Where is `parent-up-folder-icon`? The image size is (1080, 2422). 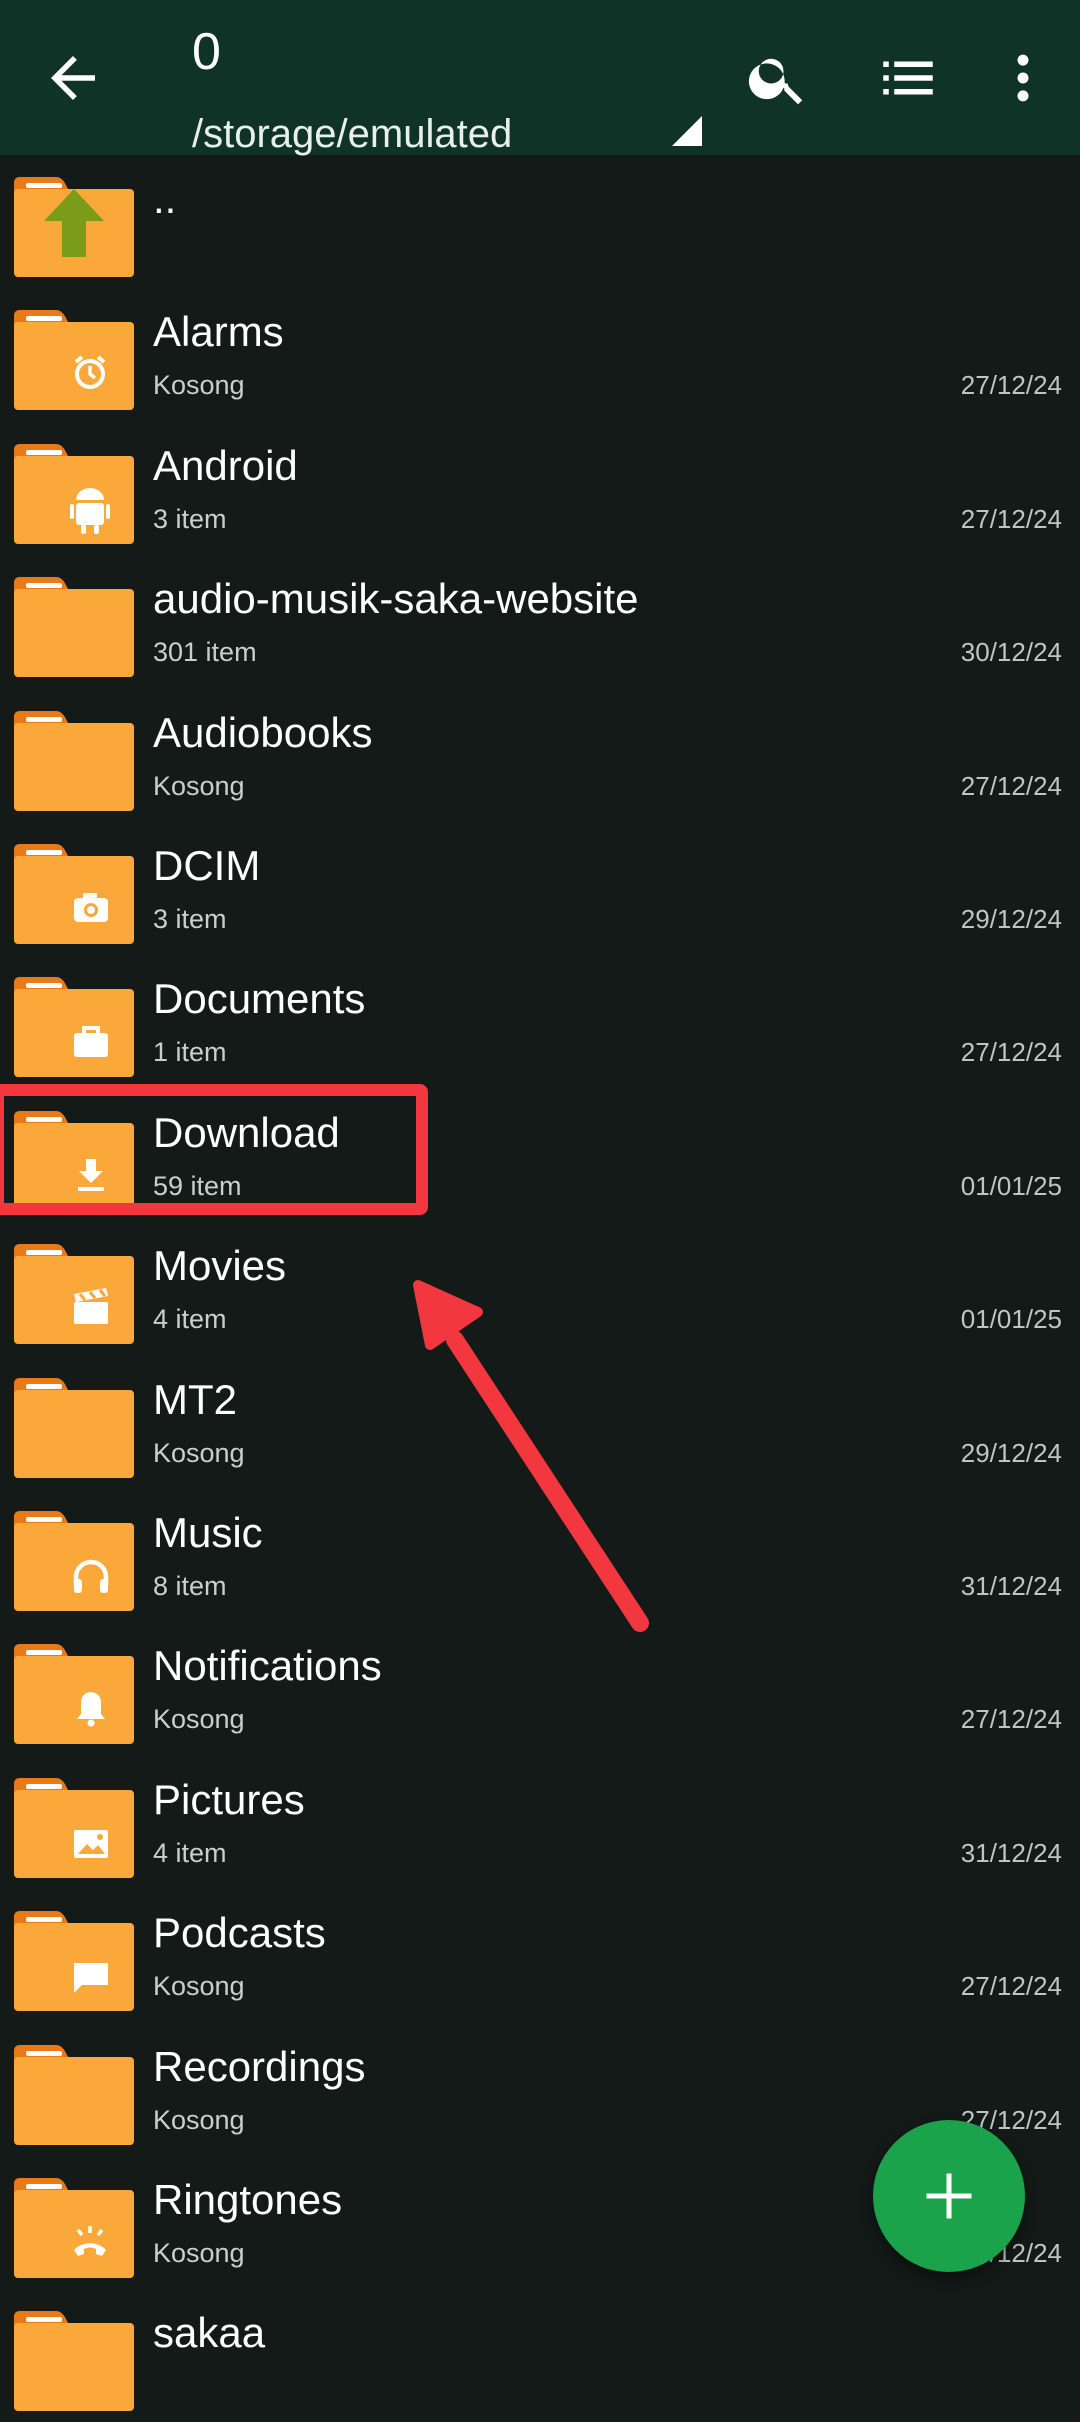 parent-up-folder-icon is located at coordinates (74, 227).